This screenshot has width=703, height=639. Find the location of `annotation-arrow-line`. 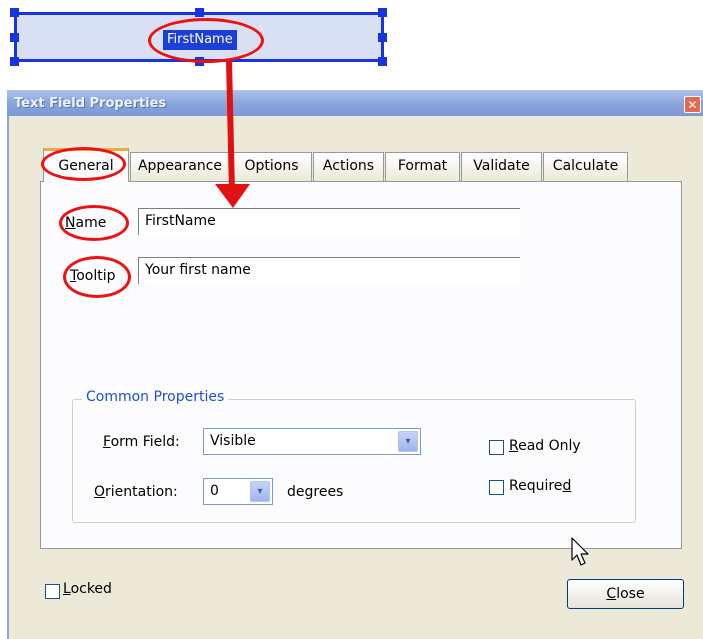

annotation-arrow-line is located at coordinates (230, 126).